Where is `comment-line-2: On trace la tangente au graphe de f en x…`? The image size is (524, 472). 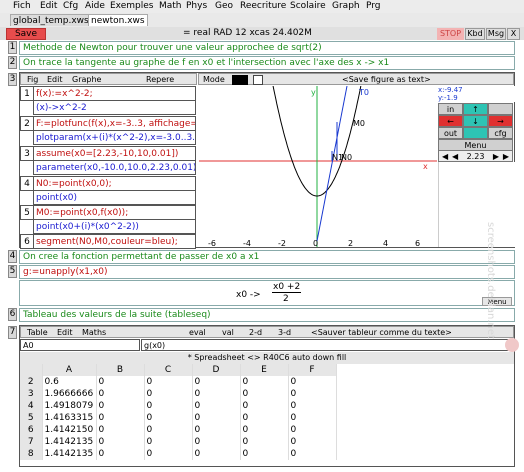 comment-line-2: On trace la tangente au graphe de f en x… is located at coordinates (267, 63).